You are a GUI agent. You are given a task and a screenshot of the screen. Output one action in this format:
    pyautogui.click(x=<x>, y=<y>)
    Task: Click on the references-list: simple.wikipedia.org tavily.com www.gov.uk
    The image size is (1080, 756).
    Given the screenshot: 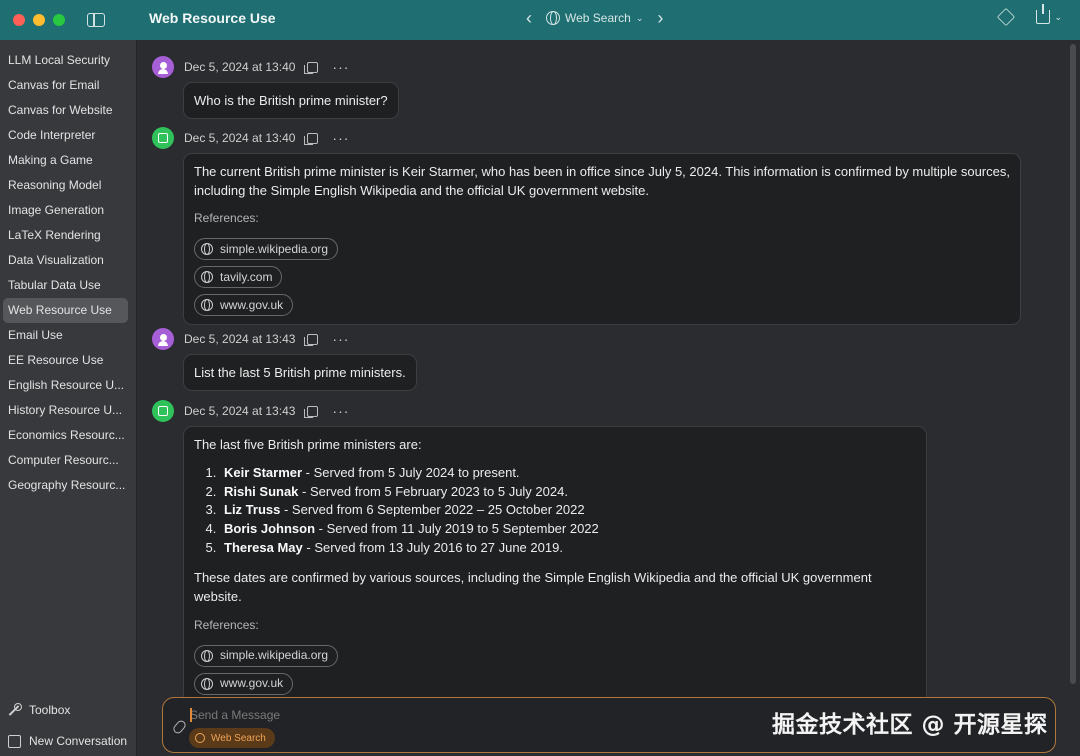 What is the action you would take?
    pyautogui.click(x=602, y=274)
    